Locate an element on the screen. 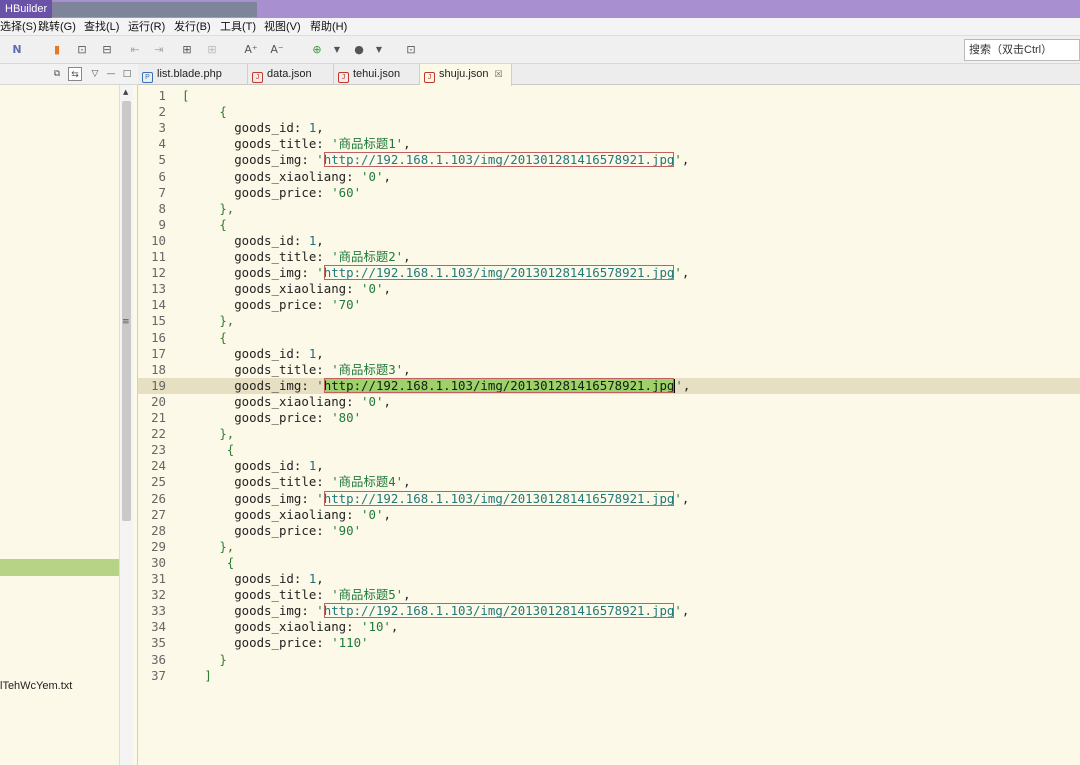 The width and height of the screenshot is (1080, 765). menu-find: 查找(L) is located at coordinates (101, 27).